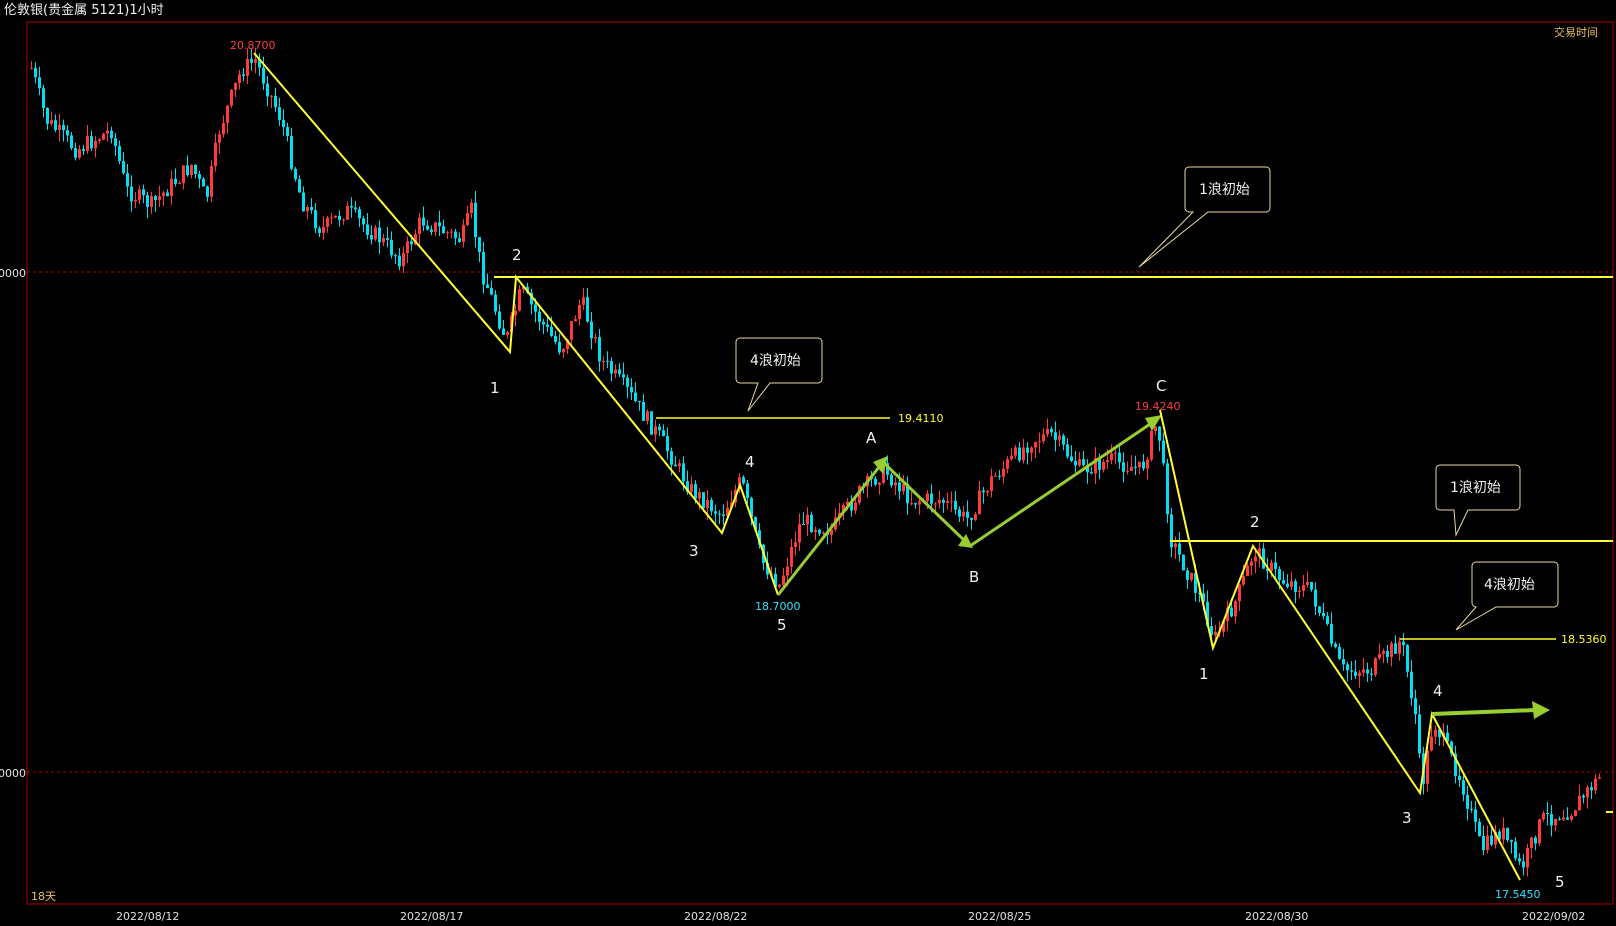 The height and width of the screenshot is (926, 1616). What do you see at coordinates (921, 418) in the screenshot?
I see `price-label-level: 19.4110` at bounding box center [921, 418].